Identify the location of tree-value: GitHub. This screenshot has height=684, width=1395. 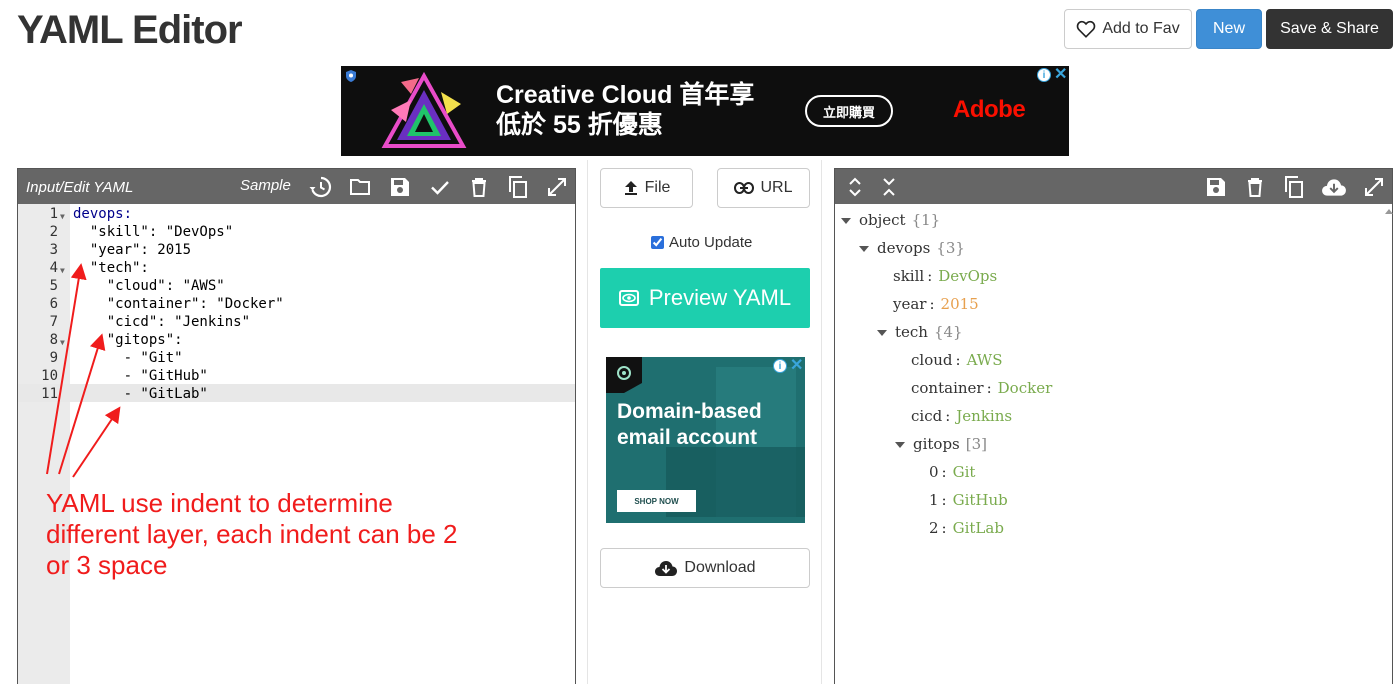
(980, 500).